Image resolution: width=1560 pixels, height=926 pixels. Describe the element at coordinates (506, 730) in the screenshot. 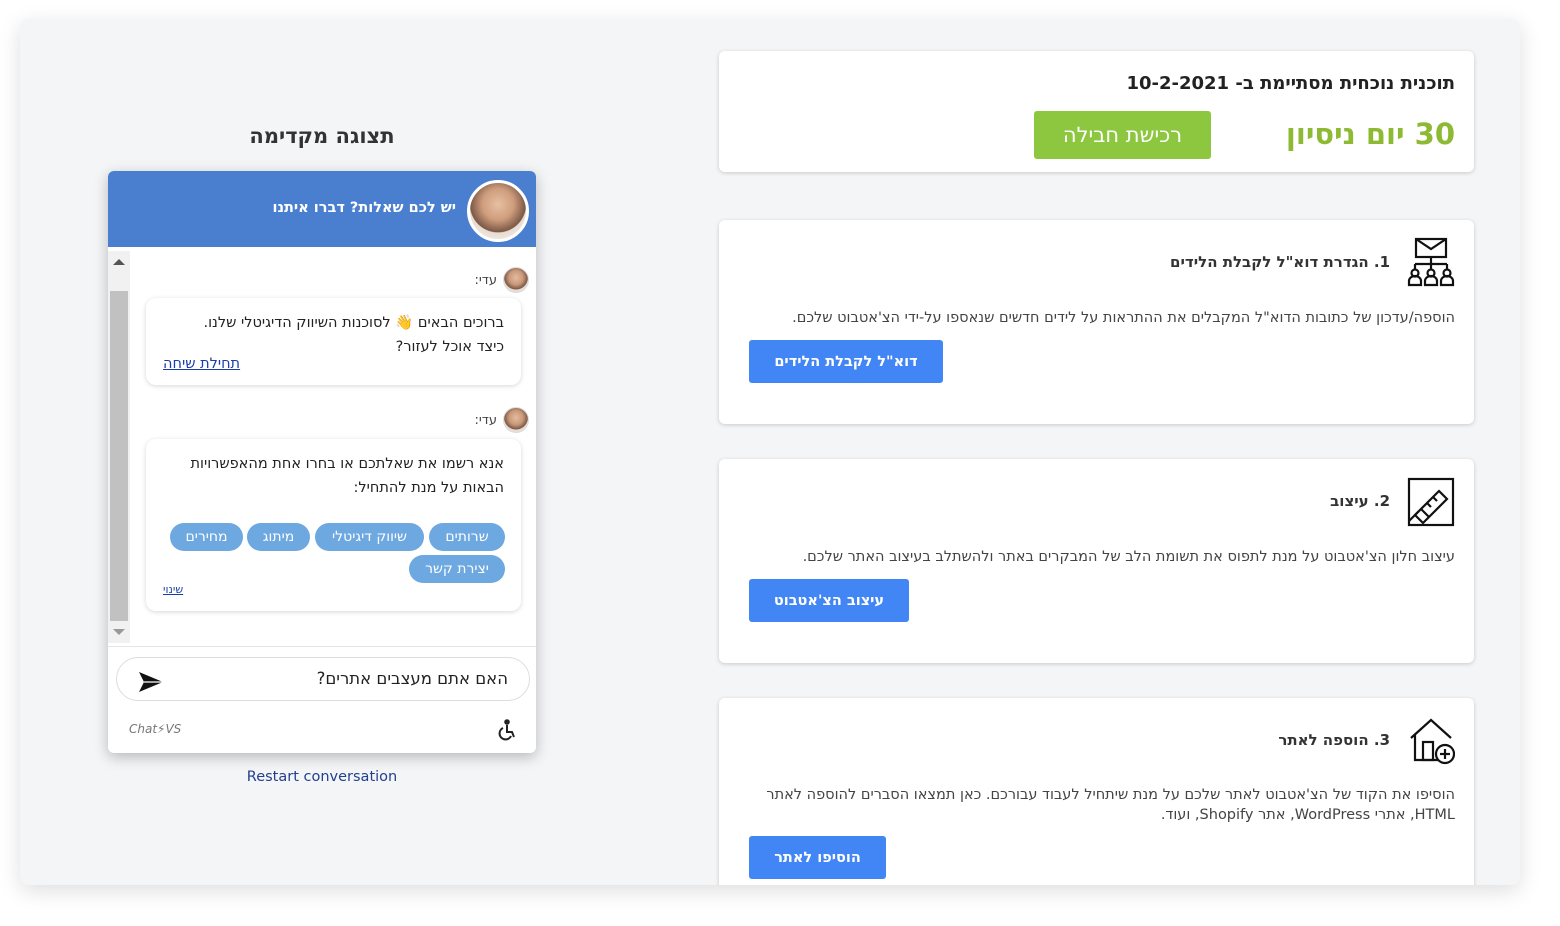

I see `accessibility-icon` at that location.